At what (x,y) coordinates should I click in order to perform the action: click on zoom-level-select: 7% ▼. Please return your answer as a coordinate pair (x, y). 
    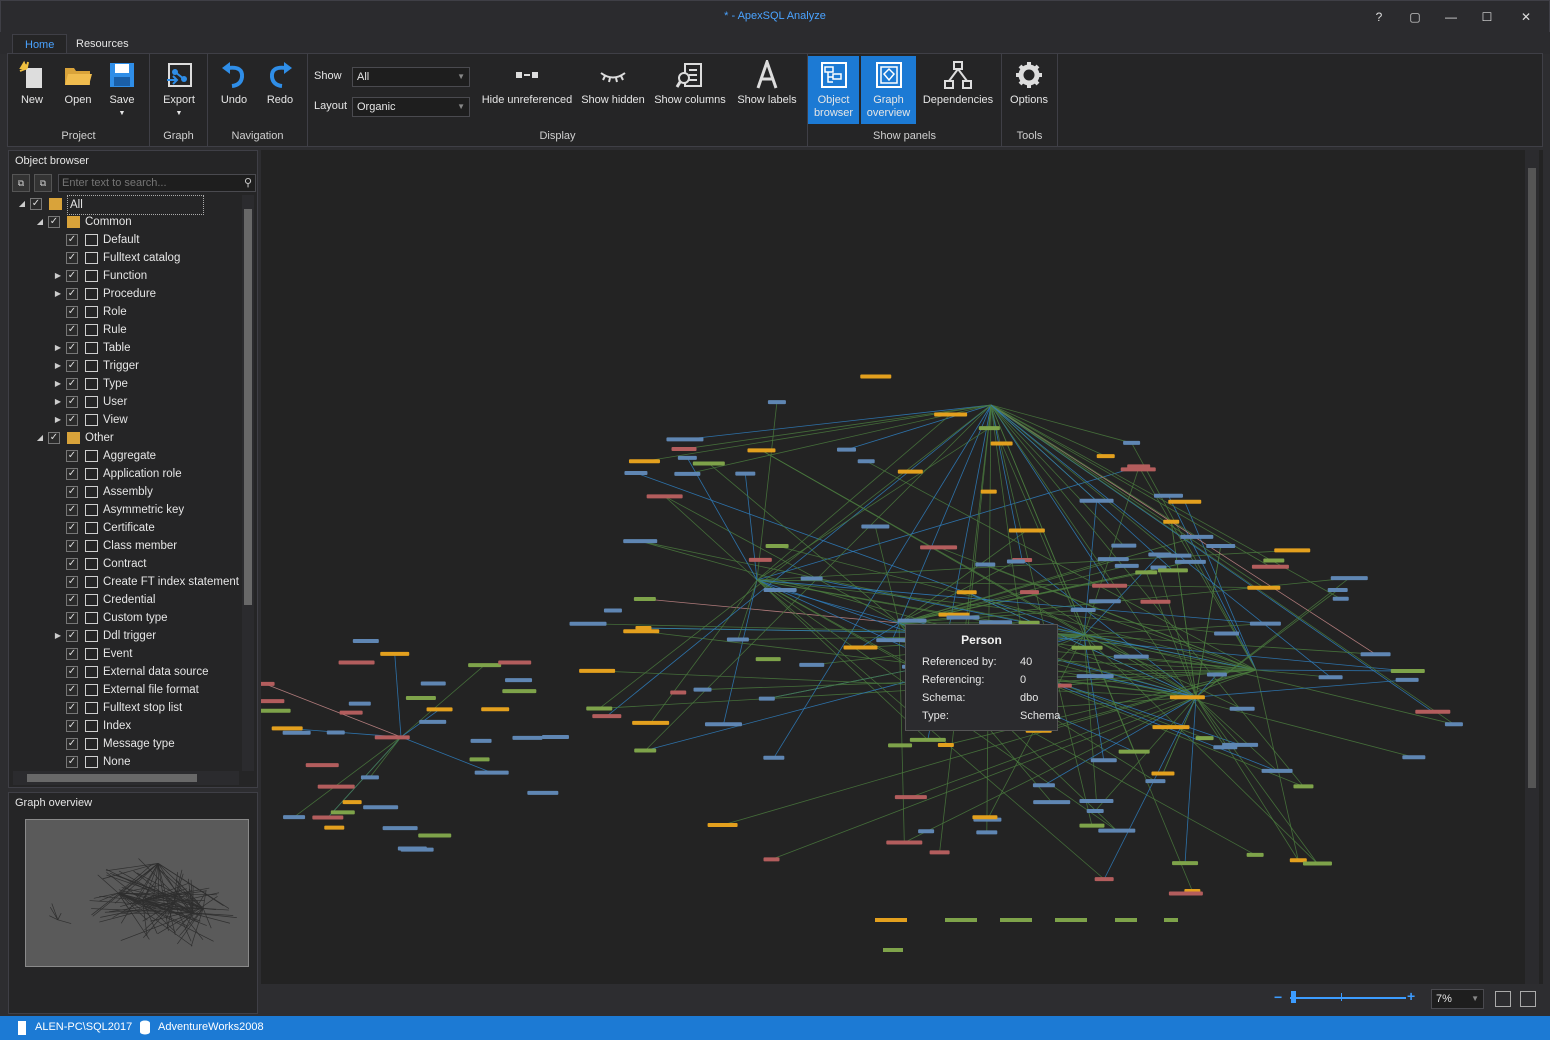
    Looking at the image, I should click on (1457, 999).